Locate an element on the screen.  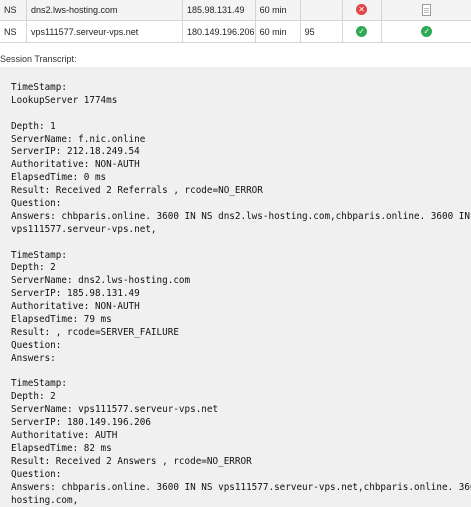
ip-cell: 185.98.131.49 is located at coordinates (219, 10).